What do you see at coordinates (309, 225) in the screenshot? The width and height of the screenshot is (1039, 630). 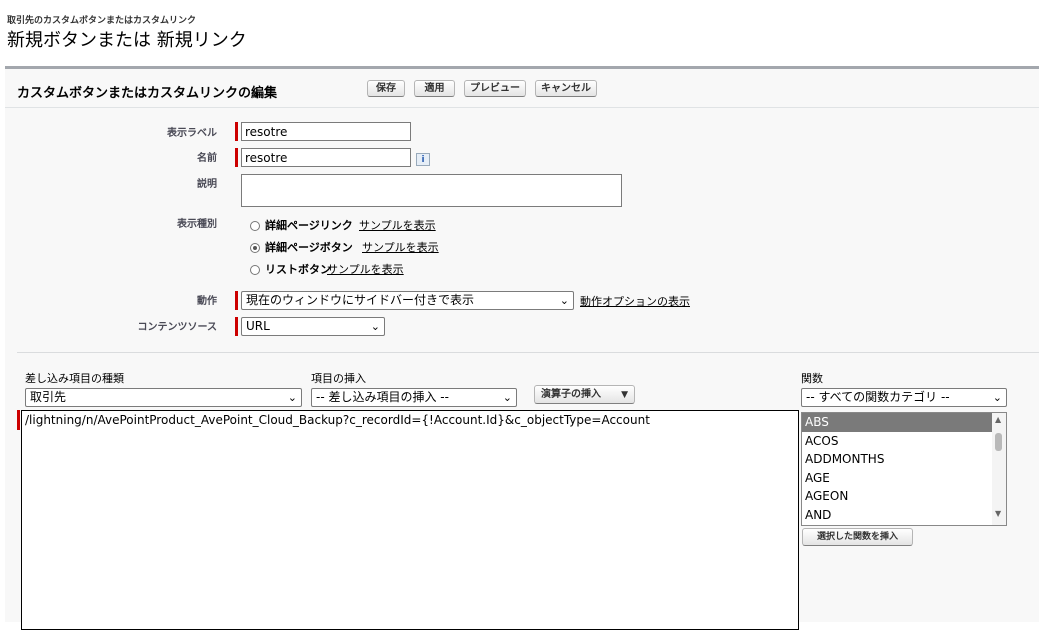 I see `radio-detail-link-label: 詳細ページリンク` at bounding box center [309, 225].